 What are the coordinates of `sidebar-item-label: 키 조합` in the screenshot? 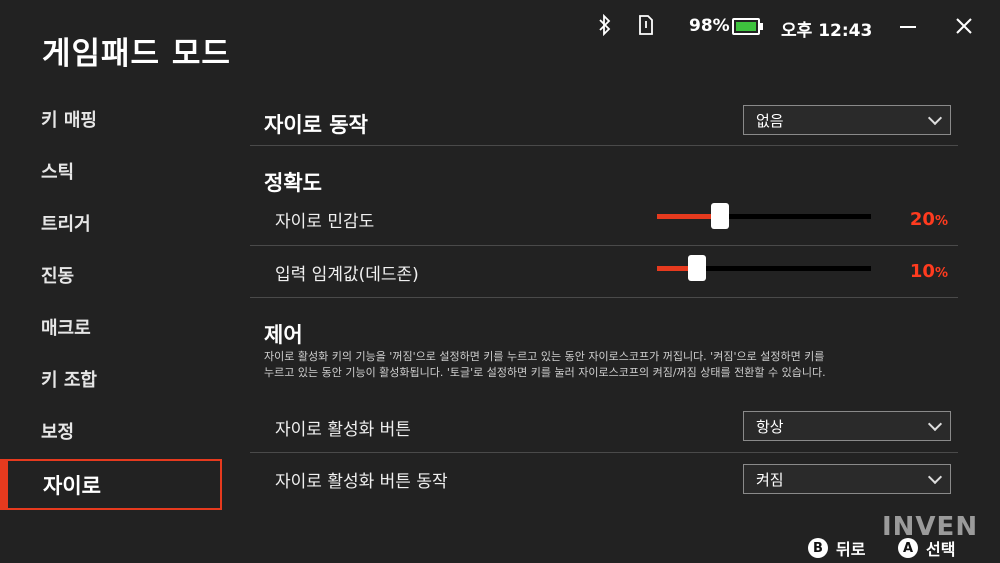 It's located at (69, 380).